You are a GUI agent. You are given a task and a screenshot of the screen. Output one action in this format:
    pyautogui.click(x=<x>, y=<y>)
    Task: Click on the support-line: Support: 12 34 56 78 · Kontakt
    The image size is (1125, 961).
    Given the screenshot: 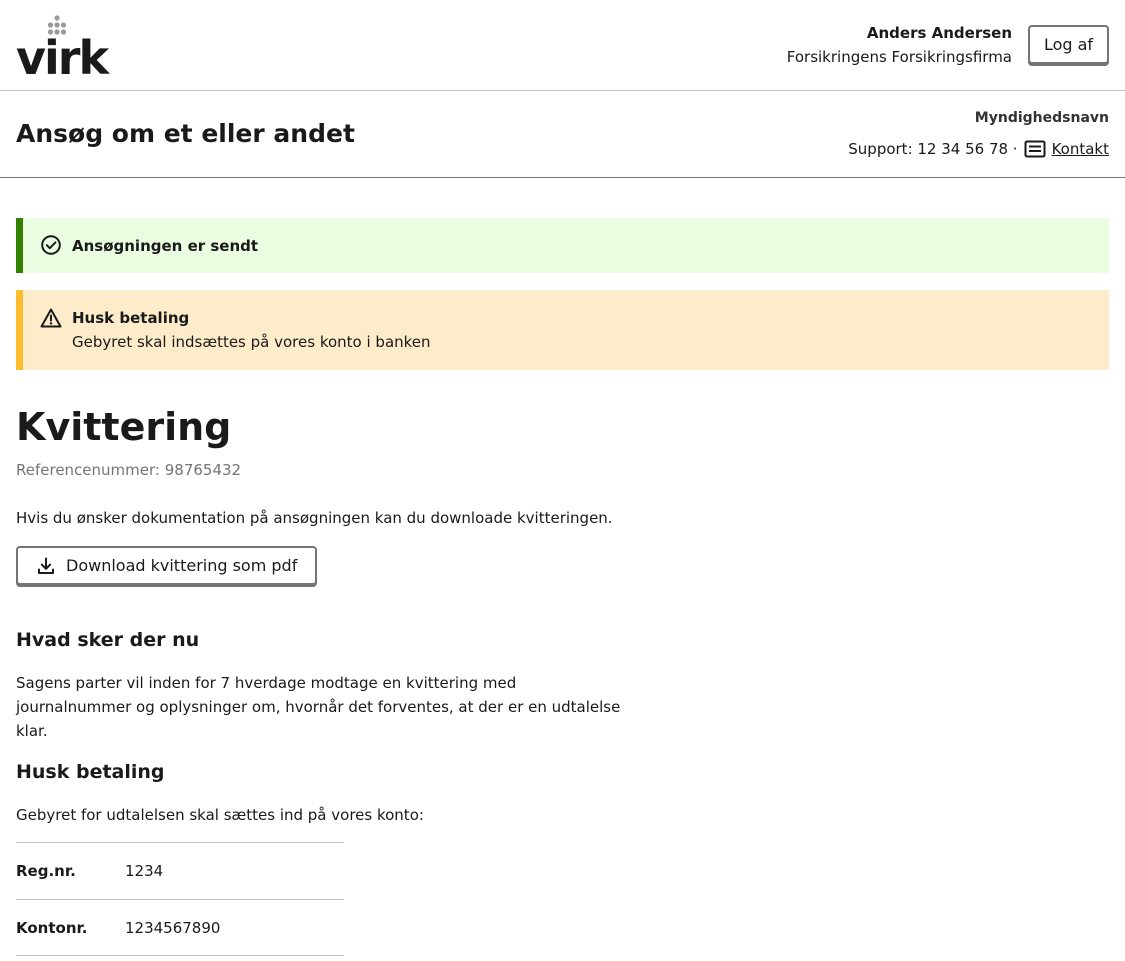 What is the action you would take?
    pyautogui.click(x=978, y=149)
    